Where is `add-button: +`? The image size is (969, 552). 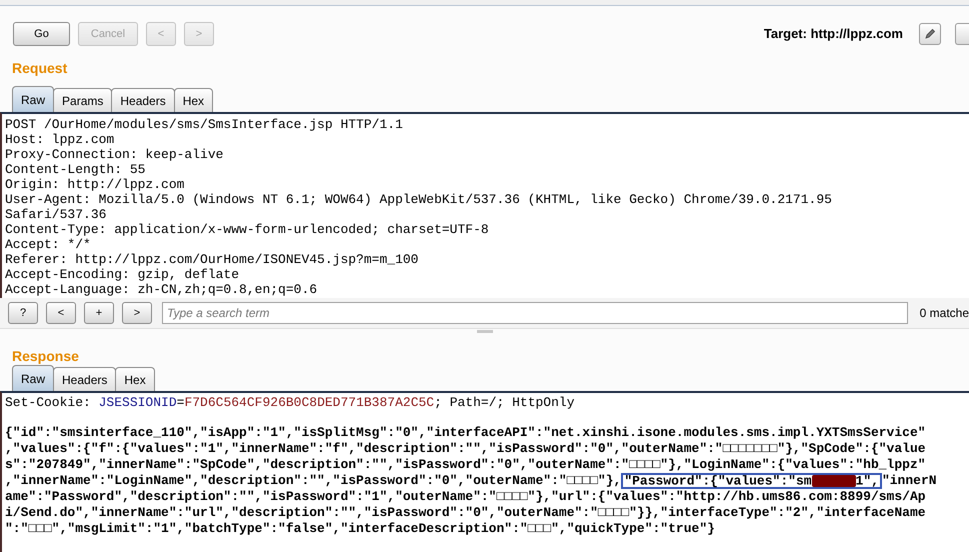
add-button: + is located at coordinates (99, 313).